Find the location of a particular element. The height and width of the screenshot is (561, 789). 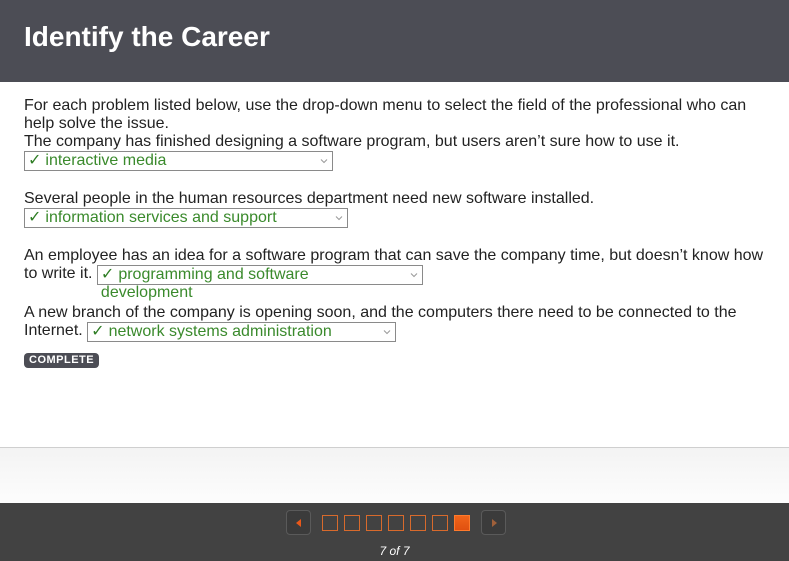

page-3-button is located at coordinates (374, 523).